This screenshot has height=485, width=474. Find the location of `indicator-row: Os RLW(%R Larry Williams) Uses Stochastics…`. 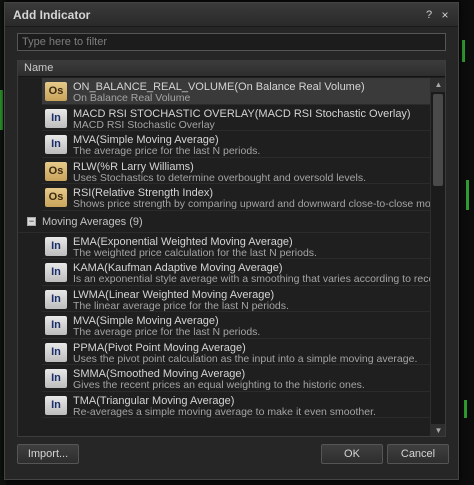

indicator-row: Os RLW(%R Larry Williams) Uses Stochastics… is located at coordinates (224, 171).